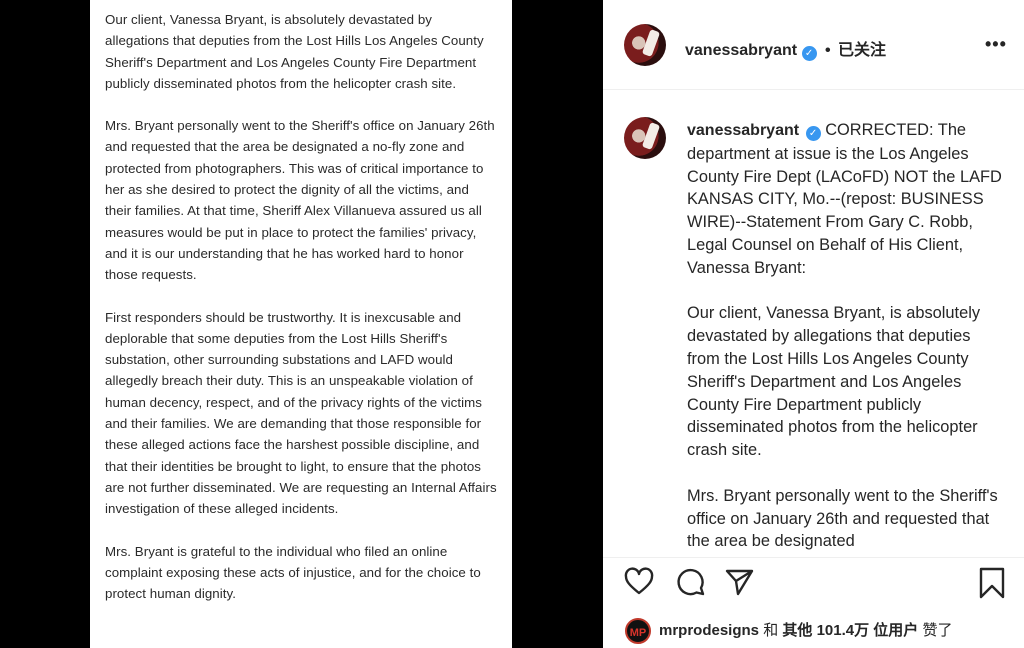 Image resolution: width=1024 pixels, height=648 pixels. I want to click on liker-avatar: MP, so click(638, 631).